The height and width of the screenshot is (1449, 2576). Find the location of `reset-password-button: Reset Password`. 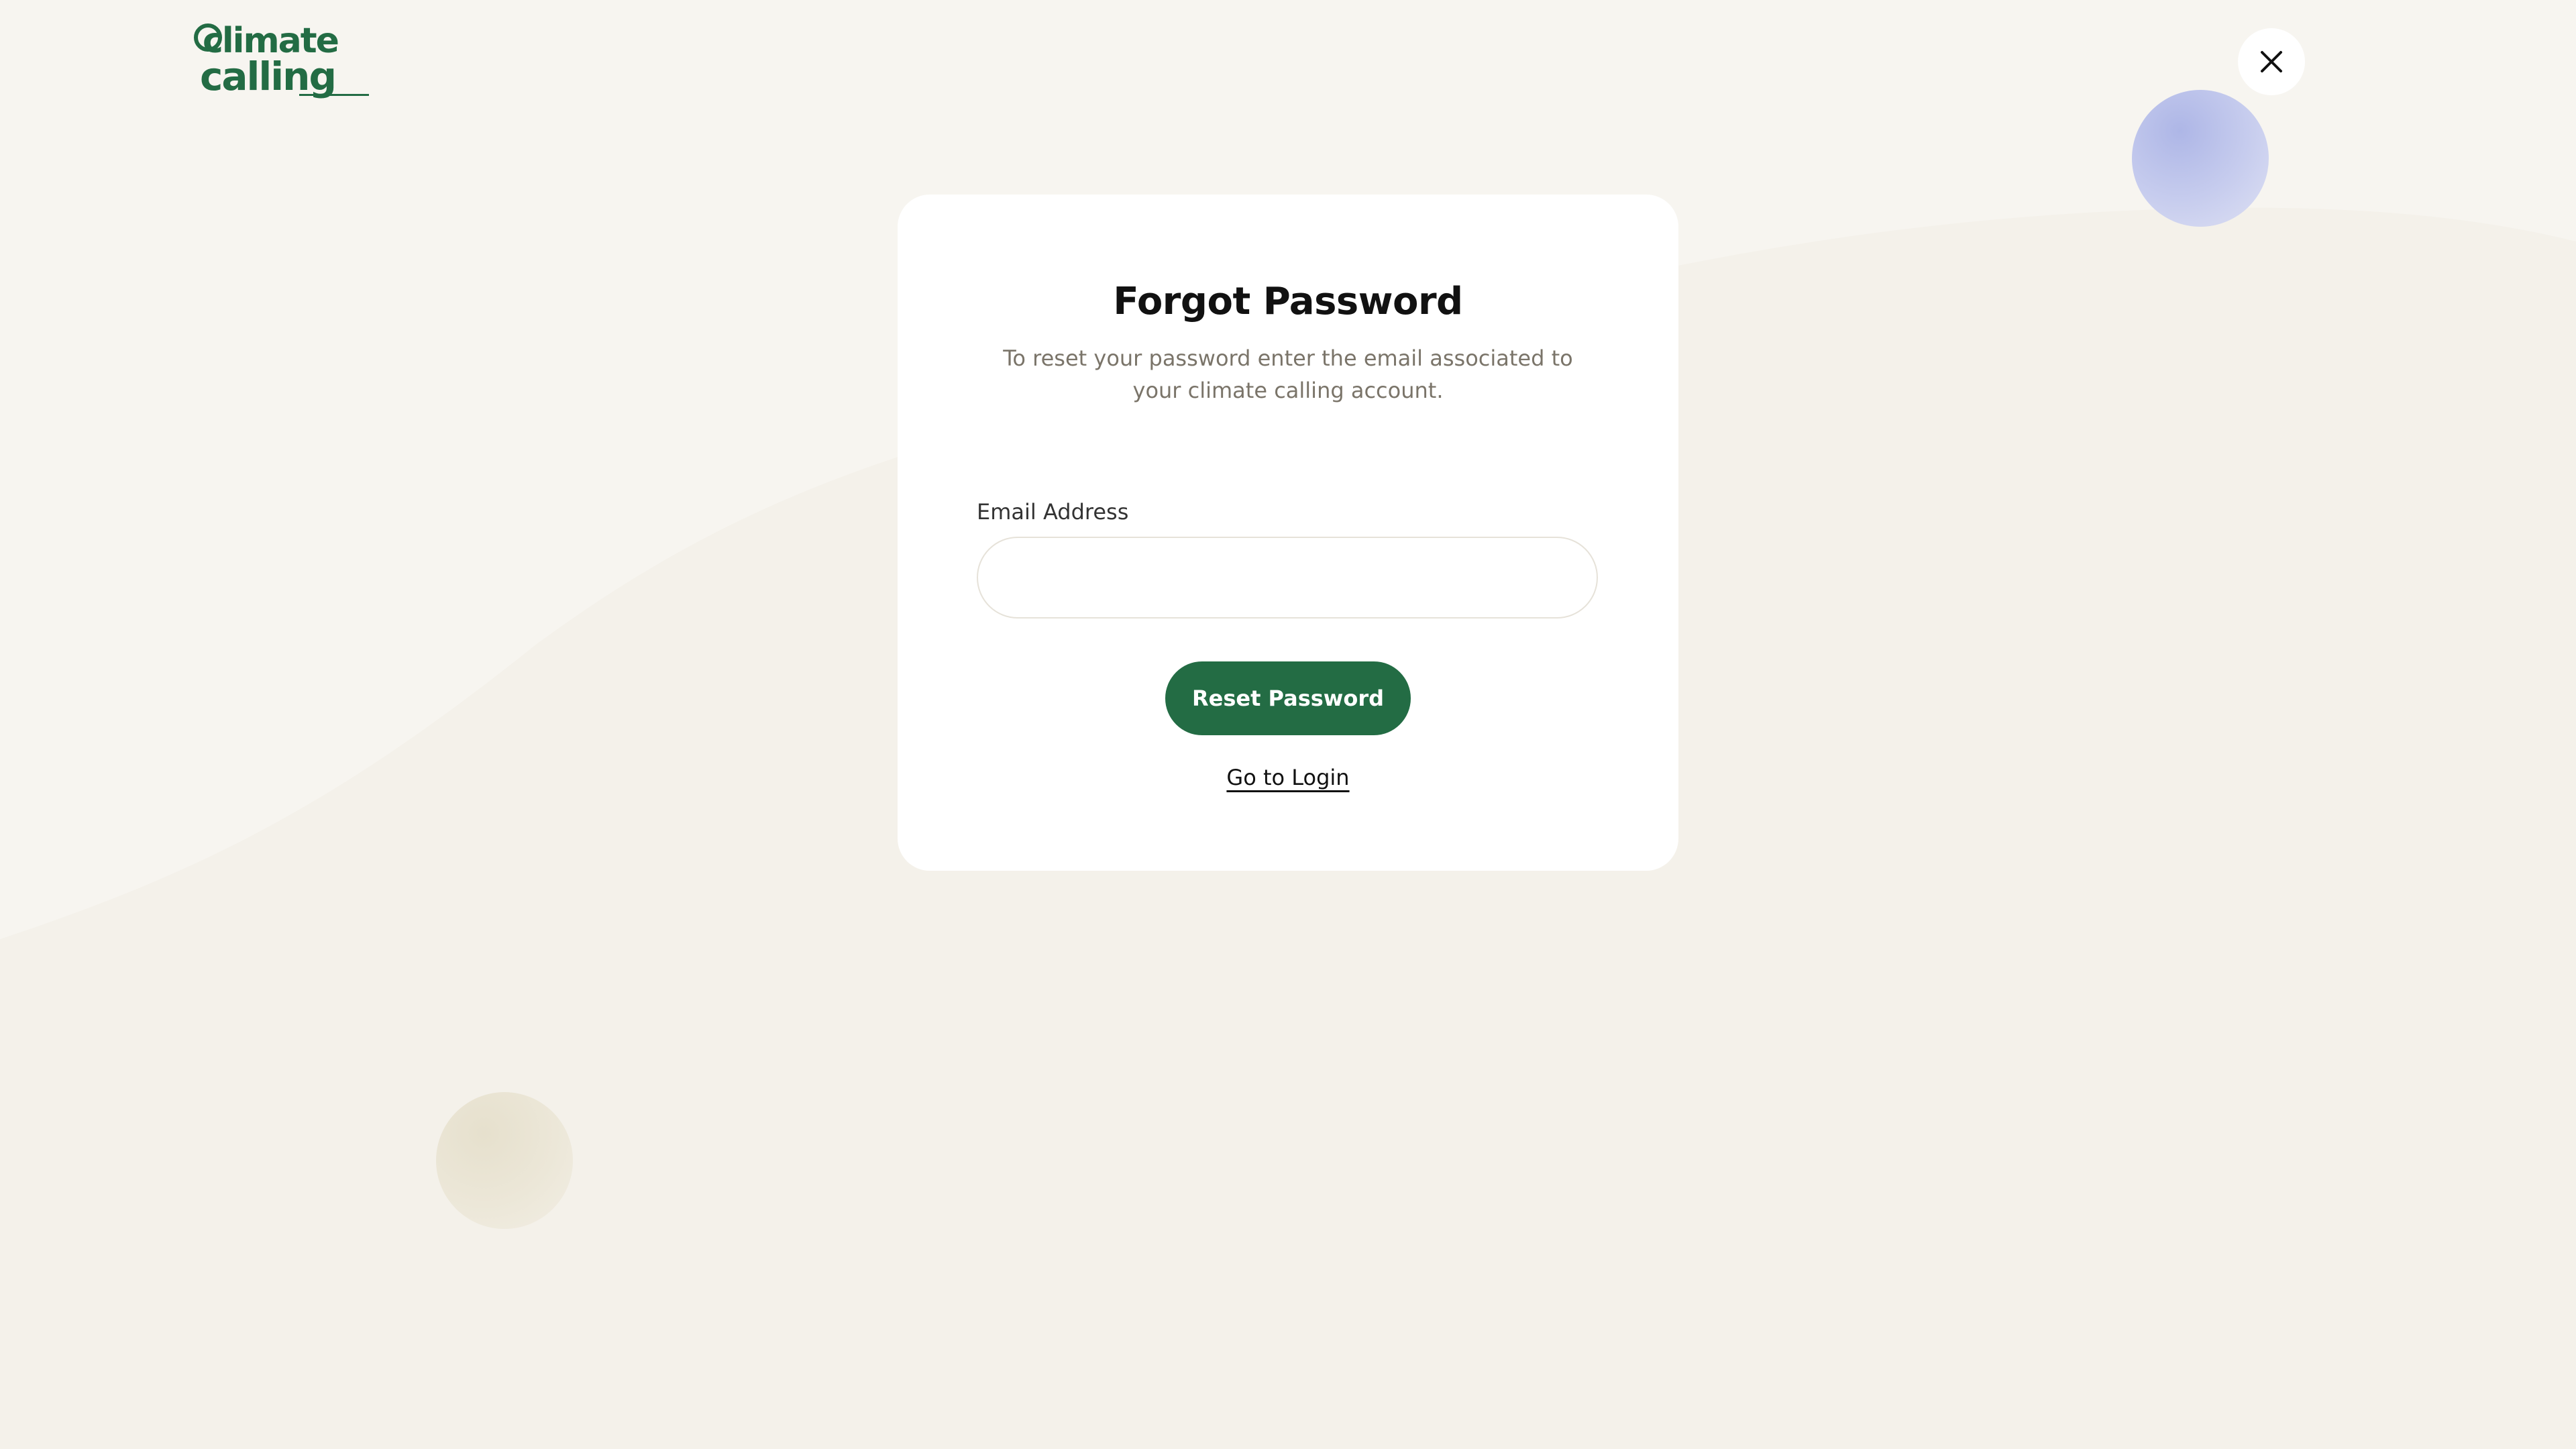

reset-password-button: Reset Password is located at coordinates (1288, 698).